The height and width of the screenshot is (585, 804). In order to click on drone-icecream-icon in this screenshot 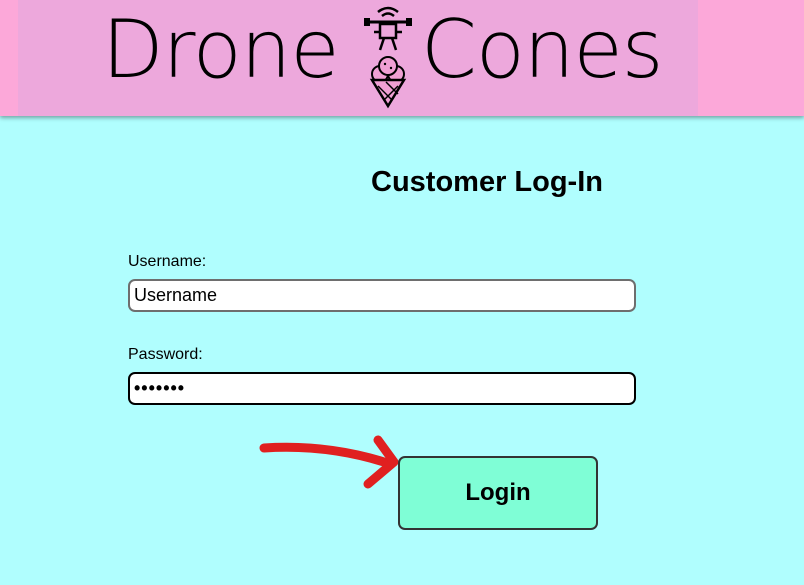, I will do `click(388, 57)`.